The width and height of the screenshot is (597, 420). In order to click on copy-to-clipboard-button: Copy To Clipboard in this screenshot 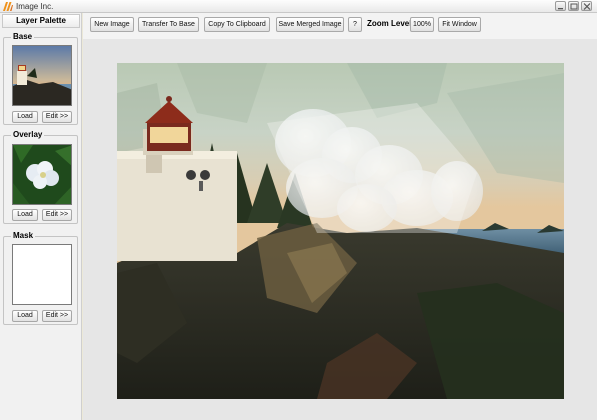, I will do `click(237, 24)`.